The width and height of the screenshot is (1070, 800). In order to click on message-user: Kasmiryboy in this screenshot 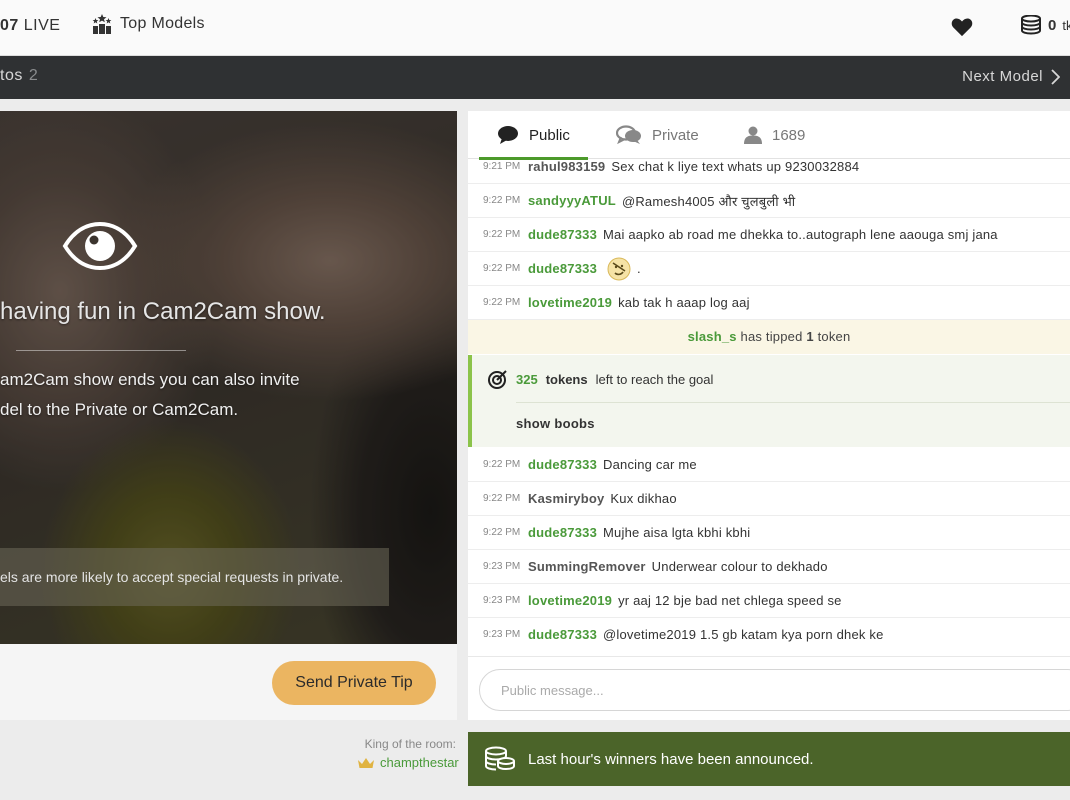, I will do `click(566, 498)`.